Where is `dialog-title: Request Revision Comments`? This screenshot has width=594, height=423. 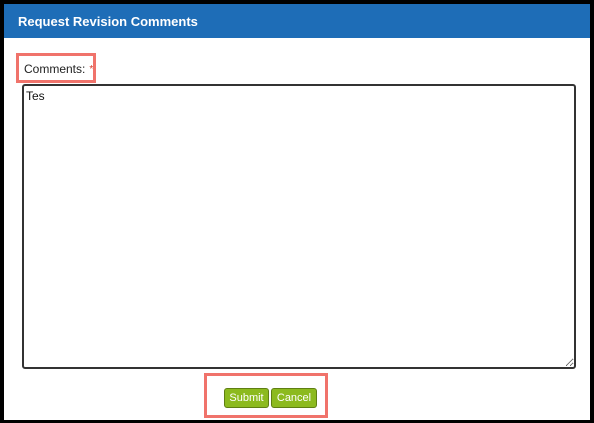
dialog-title: Request Revision Comments is located at coordinates (108, 21).